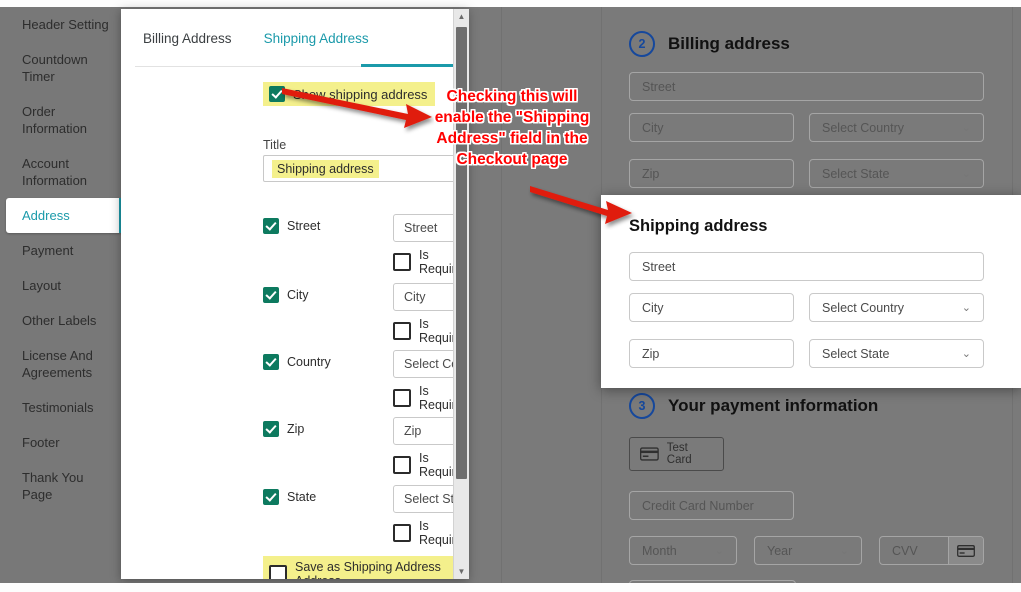 This screenshot has width=1021, height=592. What do you see at coordinates (286, 295) in the screenshot?
I see `city-enable-toggle: City` at bounding box center [286, 295].